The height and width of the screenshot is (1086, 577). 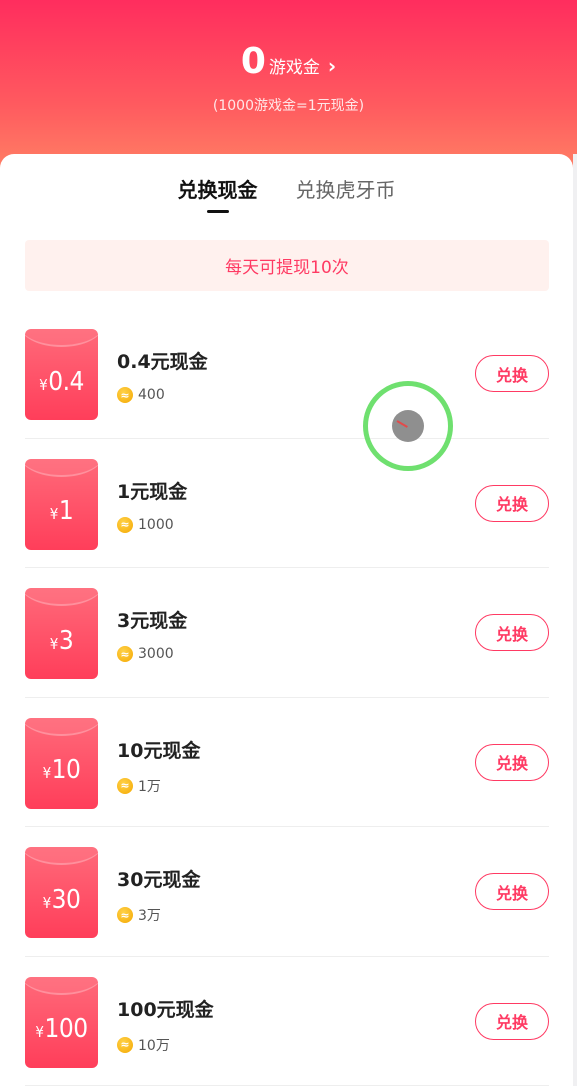 I want to click on item-cost: ≈ 400, so click(x=141, y=395).